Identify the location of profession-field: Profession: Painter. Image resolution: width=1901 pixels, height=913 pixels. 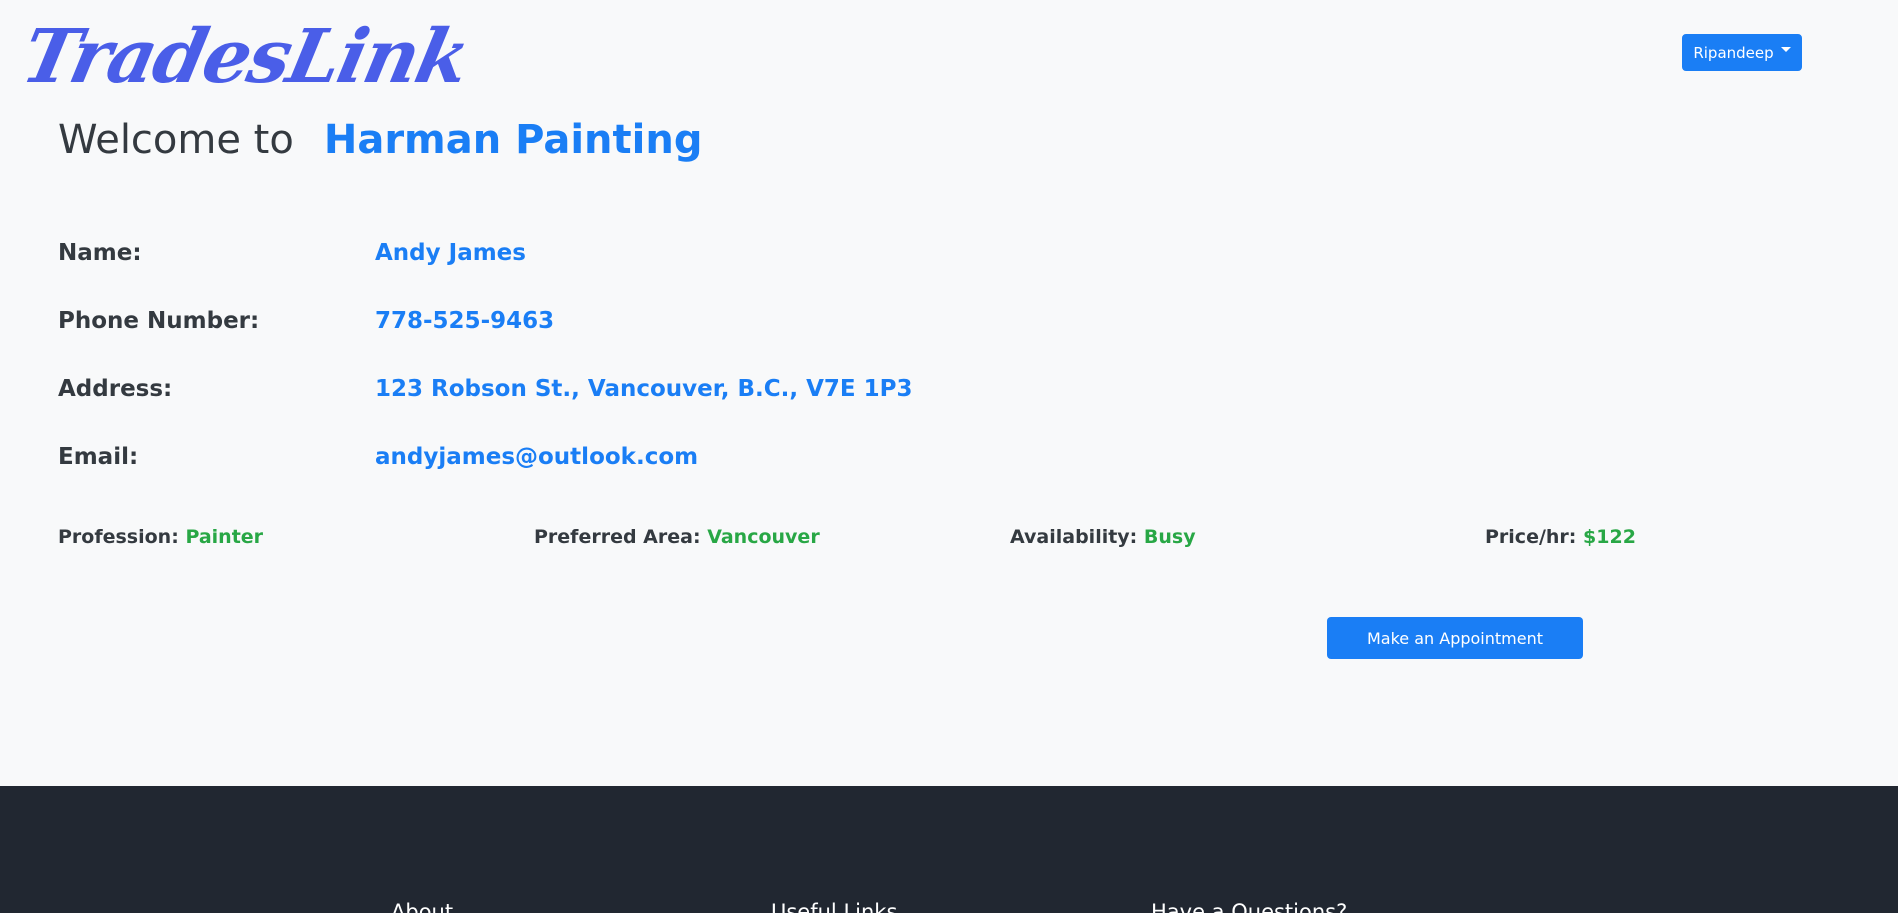
(160, 537).